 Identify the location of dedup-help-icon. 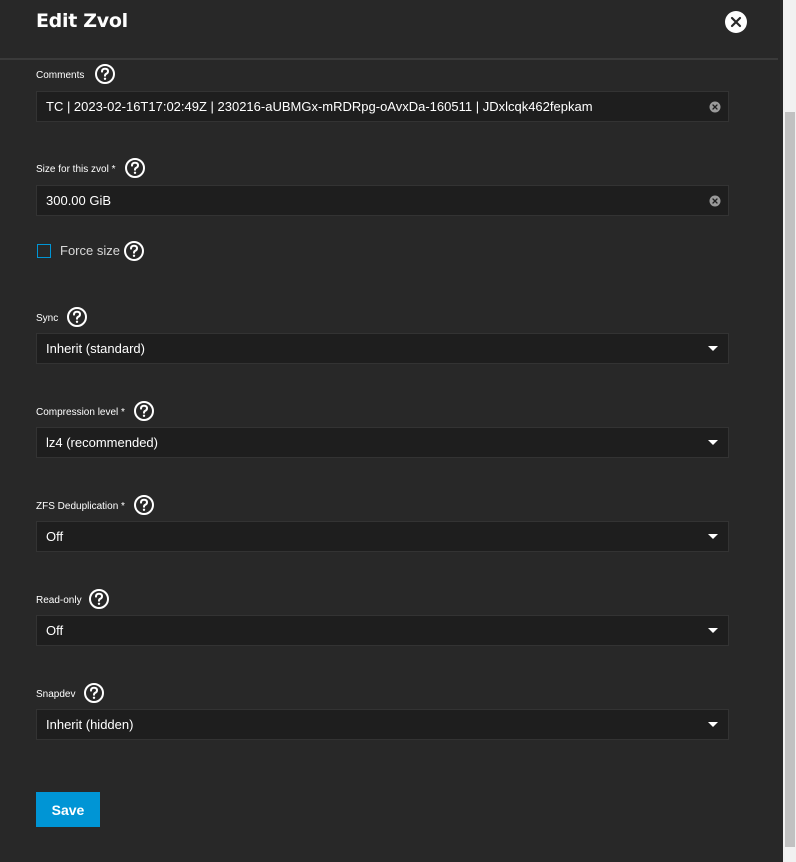
(144, 505).